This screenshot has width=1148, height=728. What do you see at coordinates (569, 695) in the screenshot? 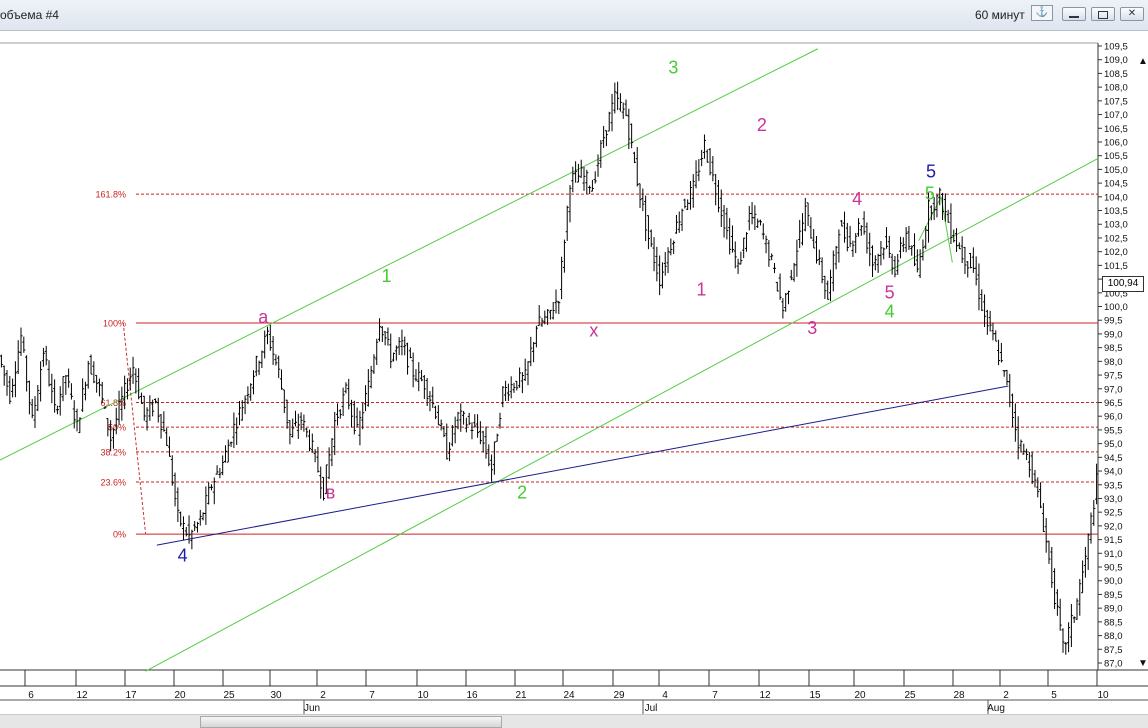
I see `x-tick-label: 24` at bounding box center [569, 695].